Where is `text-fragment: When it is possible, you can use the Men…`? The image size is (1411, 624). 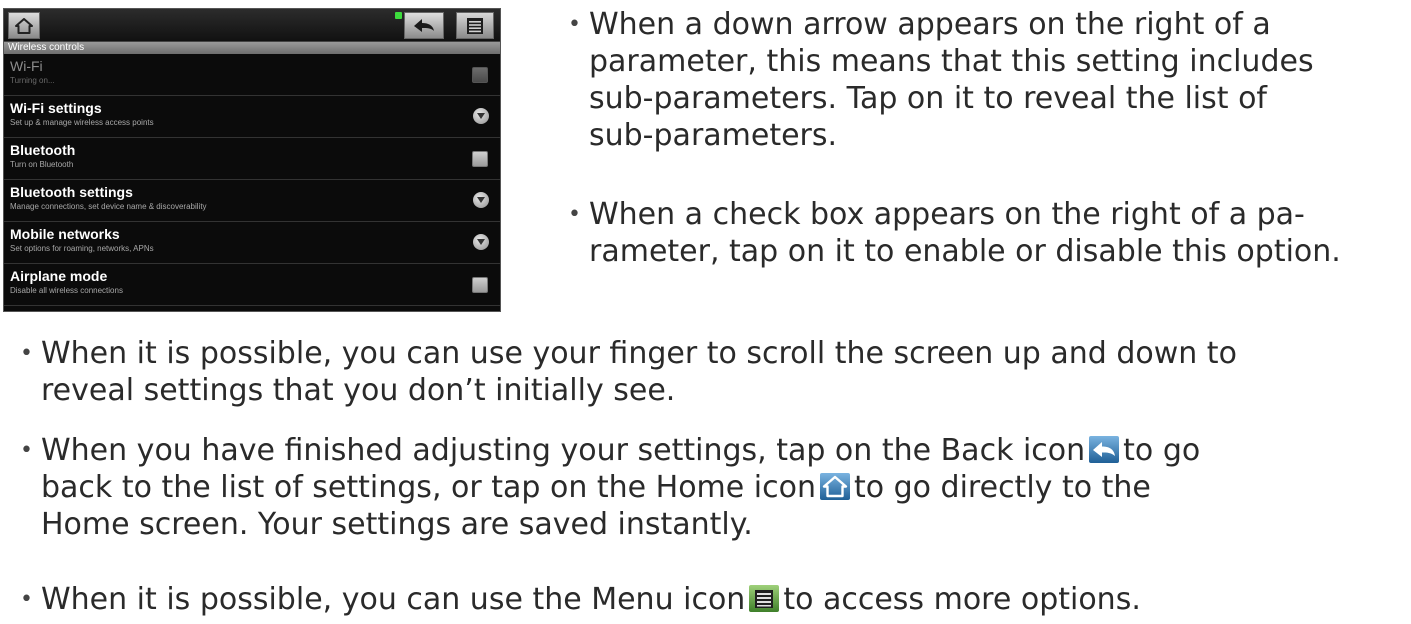 text-fragment: When it is possible, you can use the Men… is located at coordinates (393, 599).